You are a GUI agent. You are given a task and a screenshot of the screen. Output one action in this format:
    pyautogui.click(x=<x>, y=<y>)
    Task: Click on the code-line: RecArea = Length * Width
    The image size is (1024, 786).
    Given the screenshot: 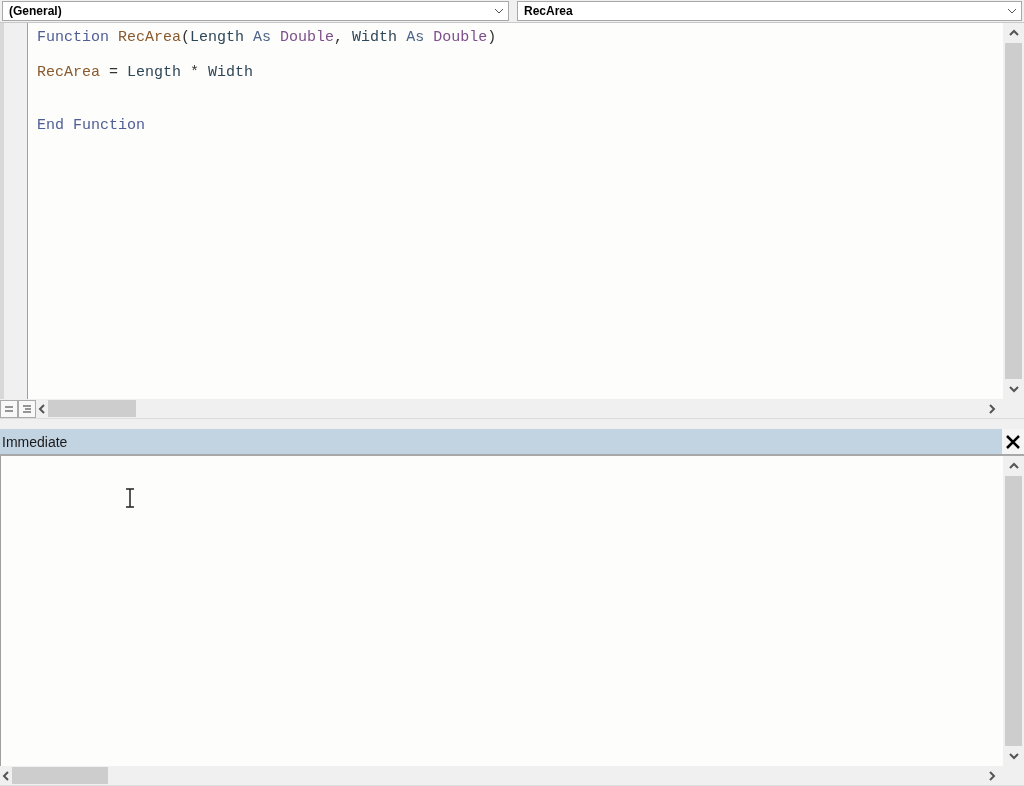 What is the action you would take?
    pyautogui.click(x=146, y=73)
    